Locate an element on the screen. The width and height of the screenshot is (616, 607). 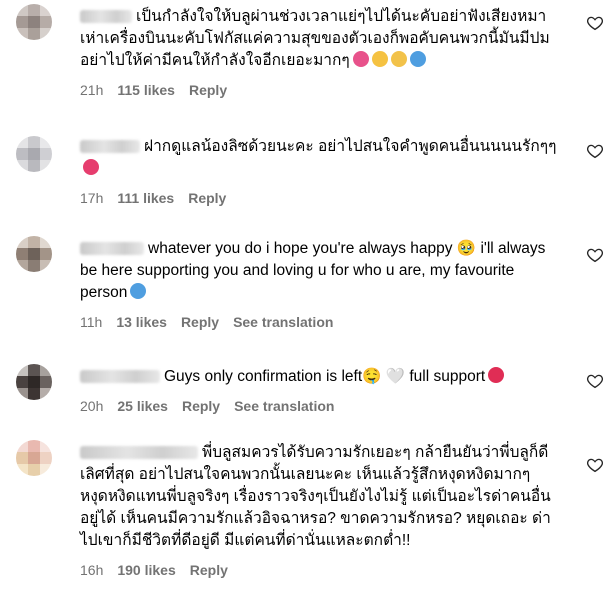
like-count: 111 likes is located at coordinates (145, 198).